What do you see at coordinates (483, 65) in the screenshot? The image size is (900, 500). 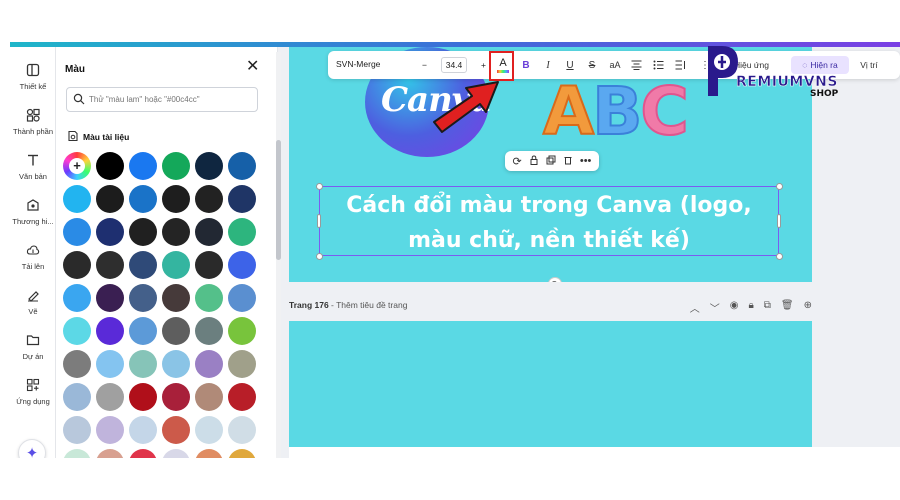 I see `increase-size-button: +` at bounding box center [483, 65].